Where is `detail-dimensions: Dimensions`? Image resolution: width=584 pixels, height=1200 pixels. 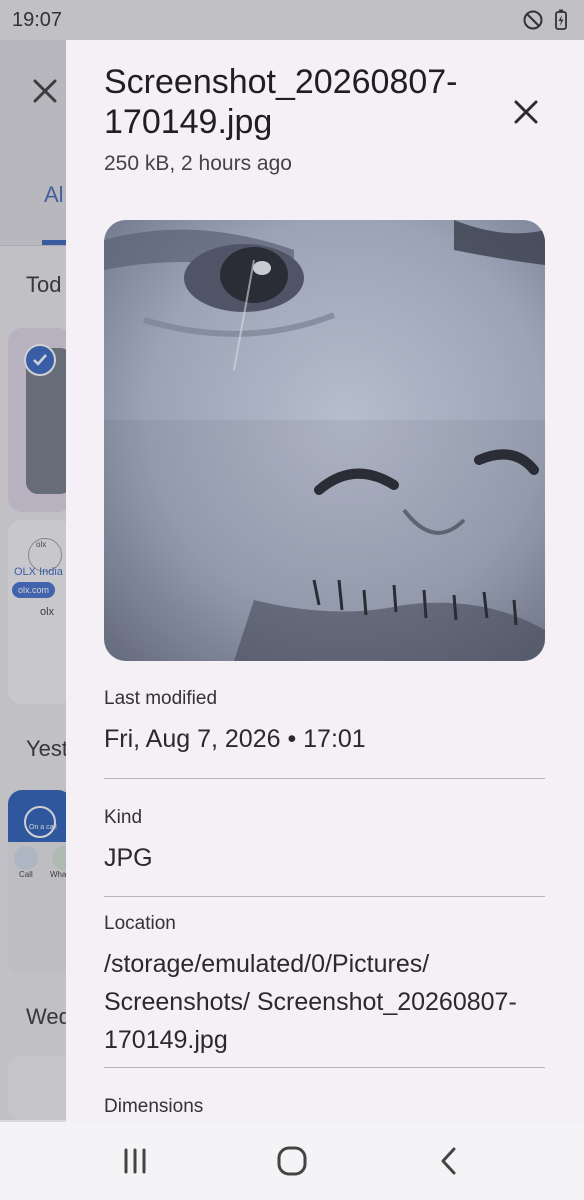
detail-dimensions: Dimensions is located at coordinates (324, 1107).